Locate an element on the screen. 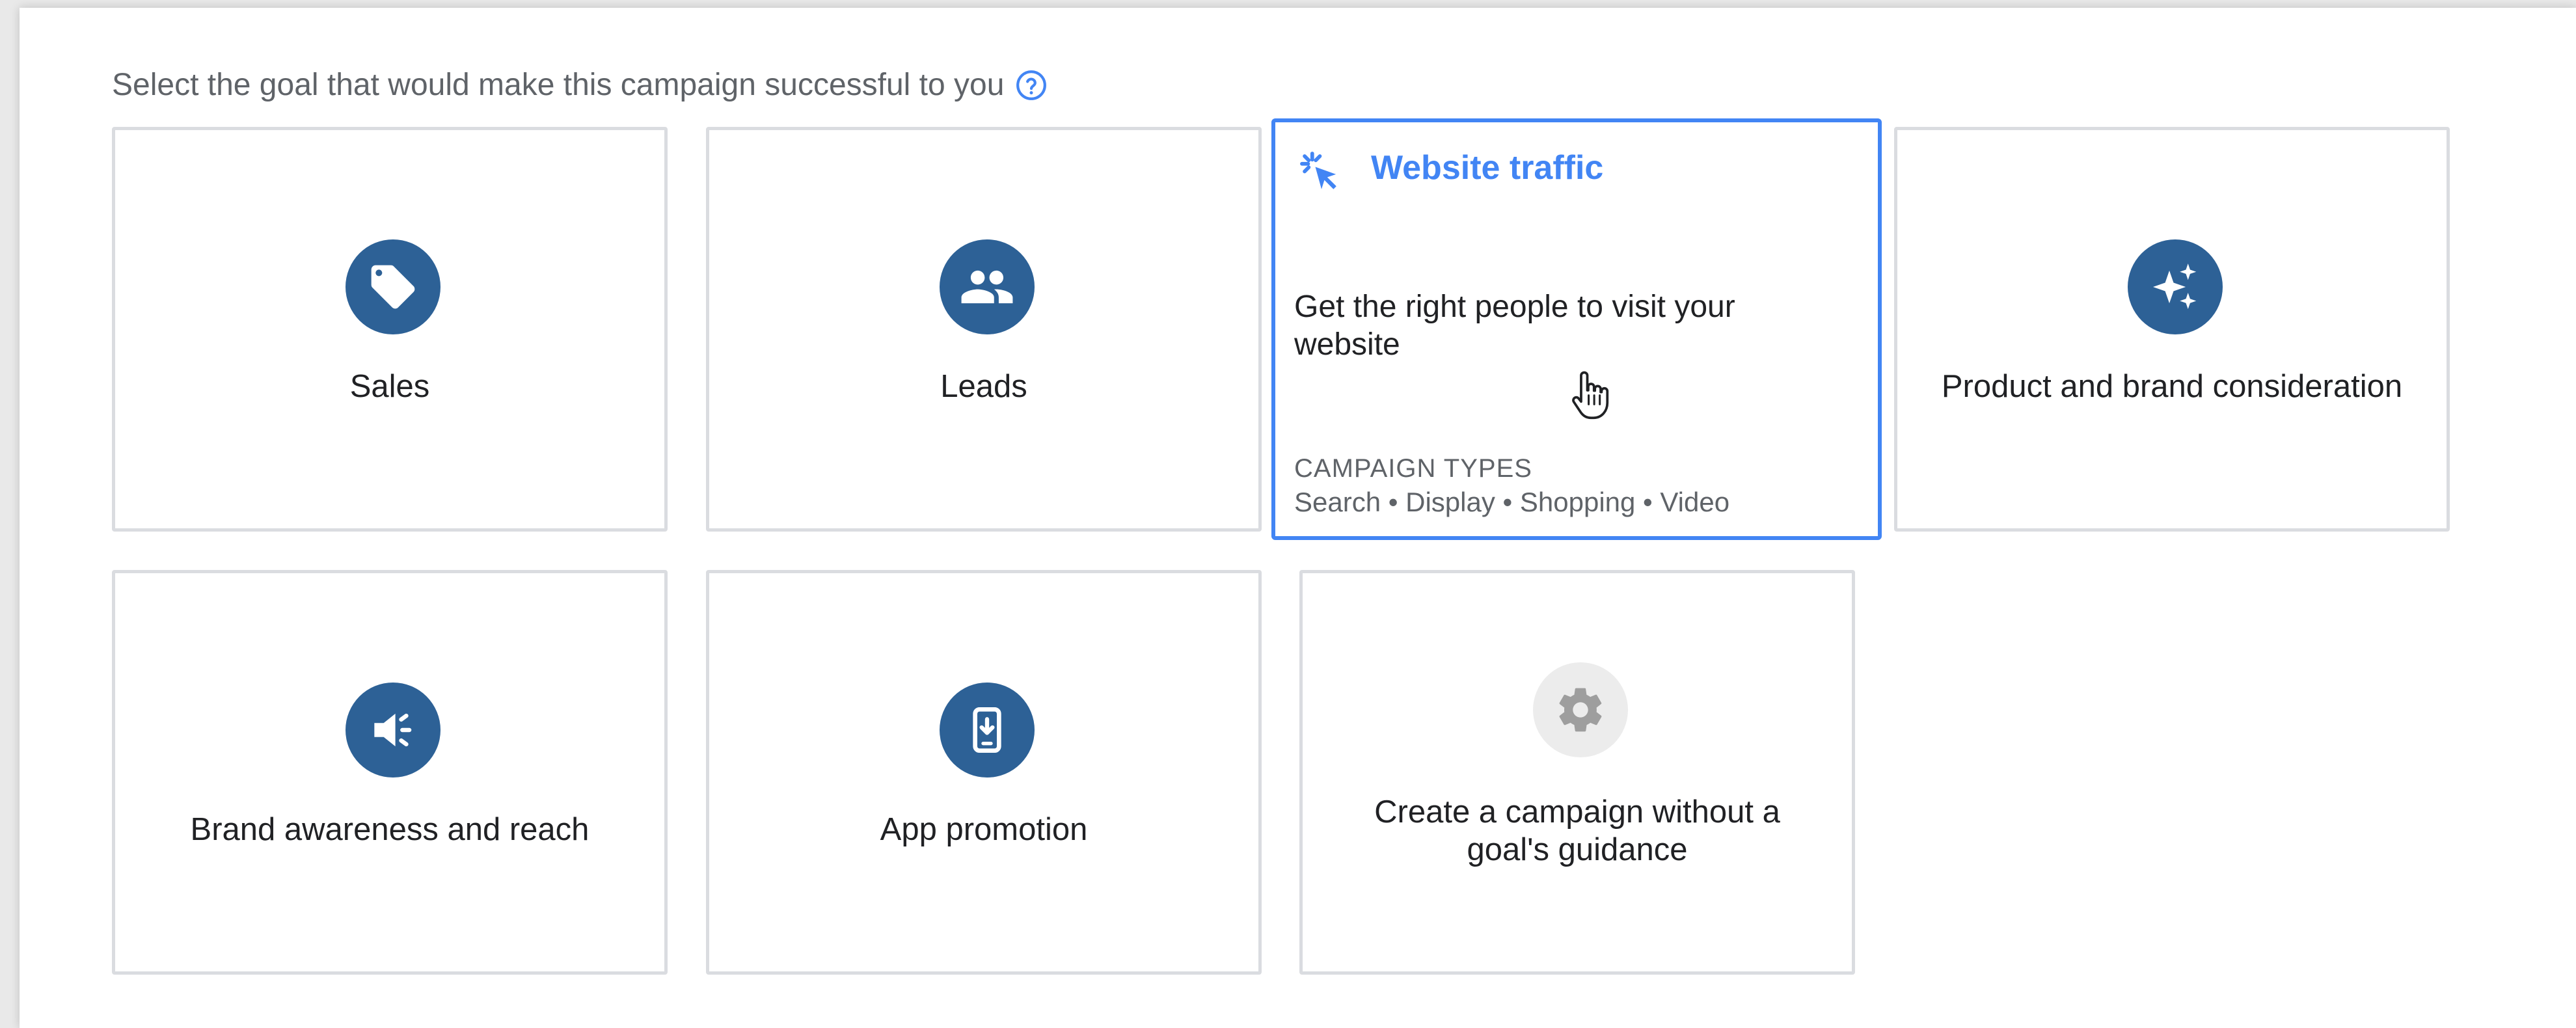 The image size is (2576, 1028). tag-icon is located at coordinates (393, 286).